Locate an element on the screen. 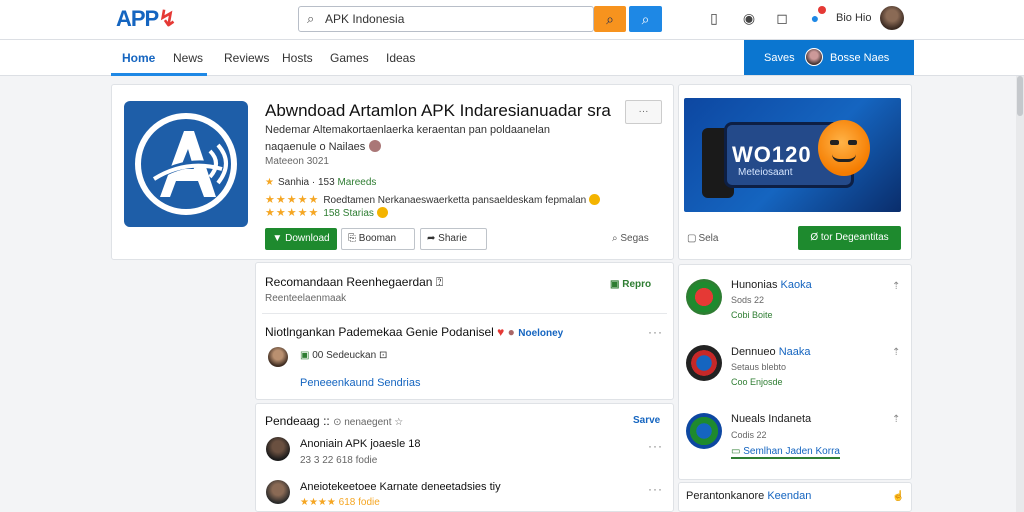 The image size is (1024, 512). sidebar-item-icon is located at coordinates (704, 297).